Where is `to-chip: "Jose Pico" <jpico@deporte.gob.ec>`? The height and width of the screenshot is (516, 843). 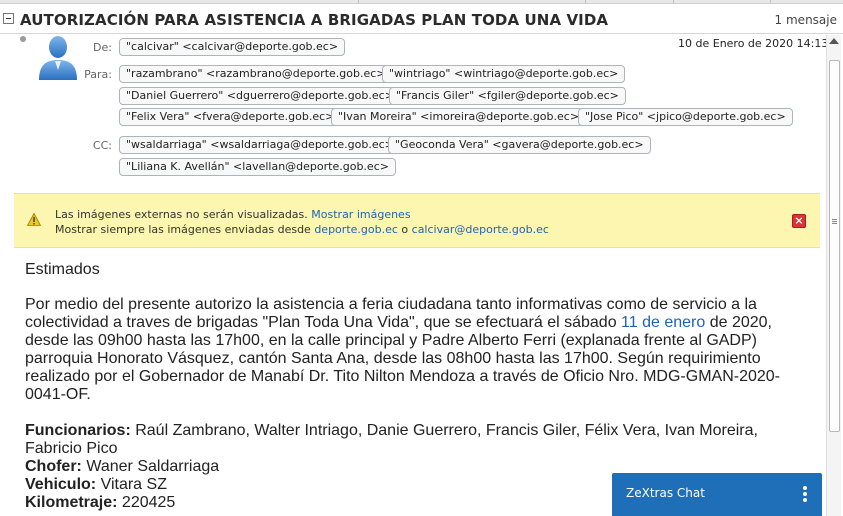 to-chip: "Jose Pico" <jpico@deporte.gob.ec> is located at coordinates (685, 117).